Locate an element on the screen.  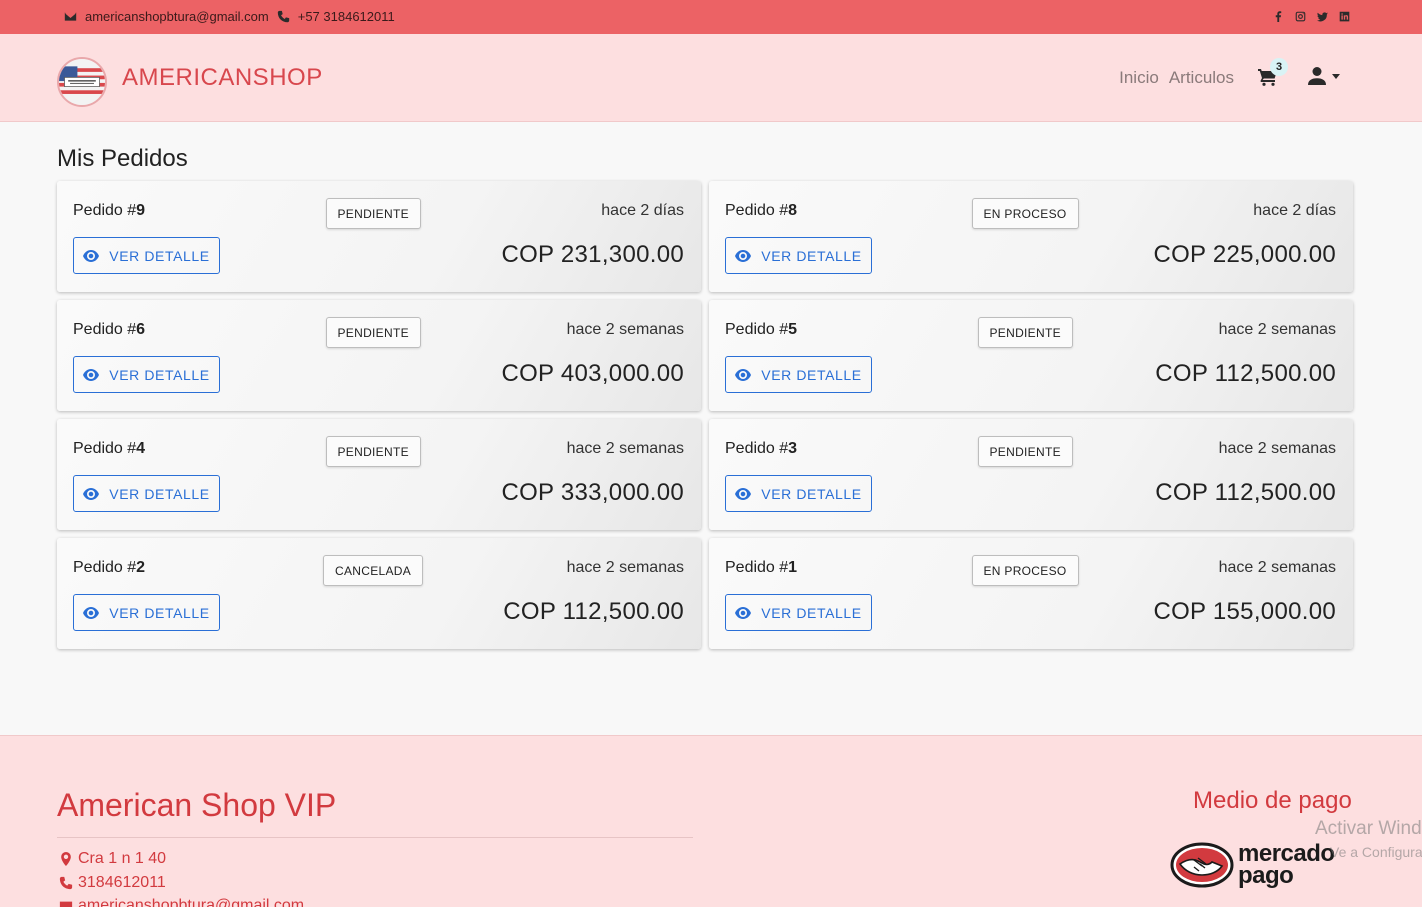
linkedin-icon is located at coordinates (1344, 16).